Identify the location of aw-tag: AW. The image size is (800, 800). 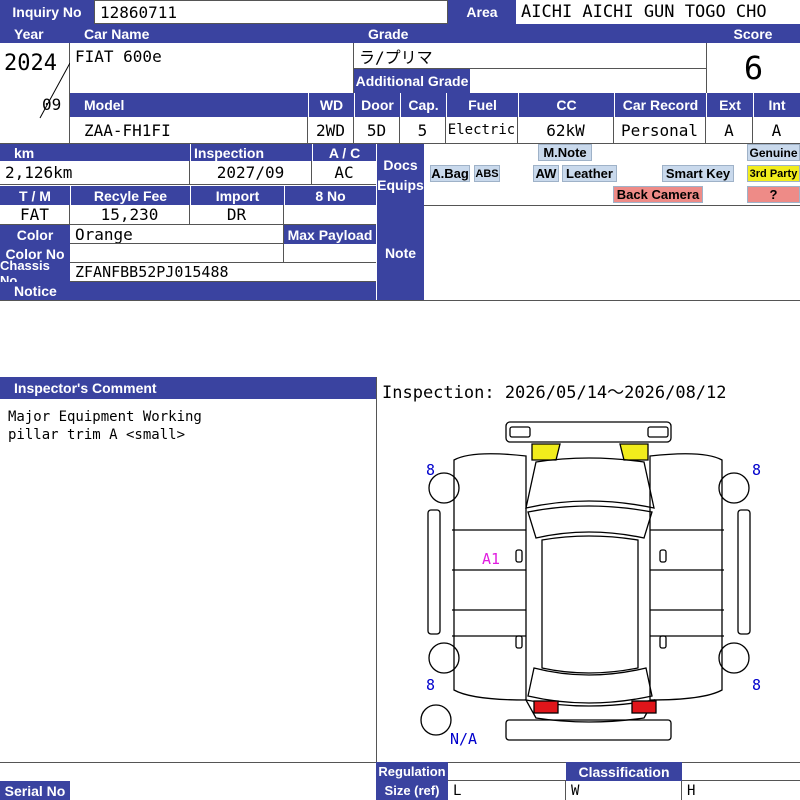
(546, 173).